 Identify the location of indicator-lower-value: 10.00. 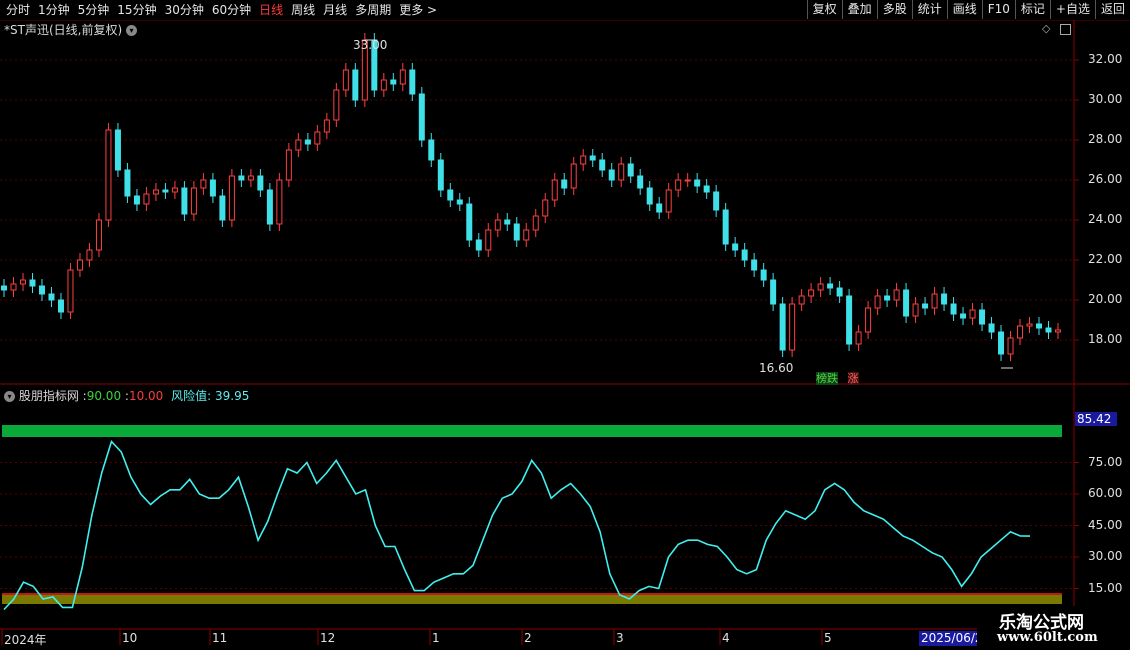
(146, 396).